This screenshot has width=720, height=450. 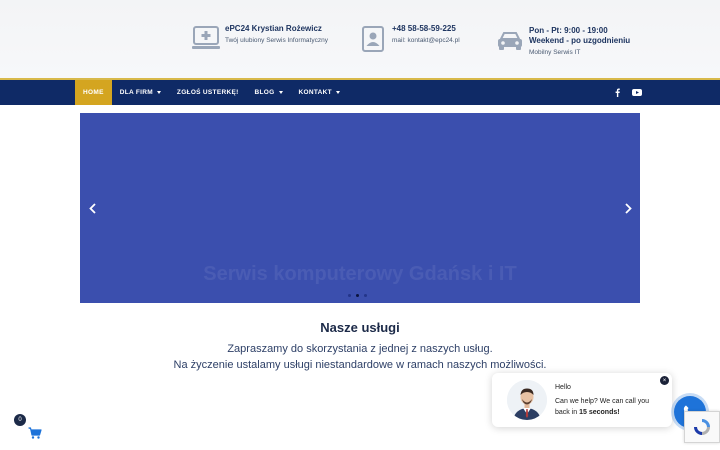 I want to click on callback-message-highlight: 15 seconds!, so click(x=599, y=412).